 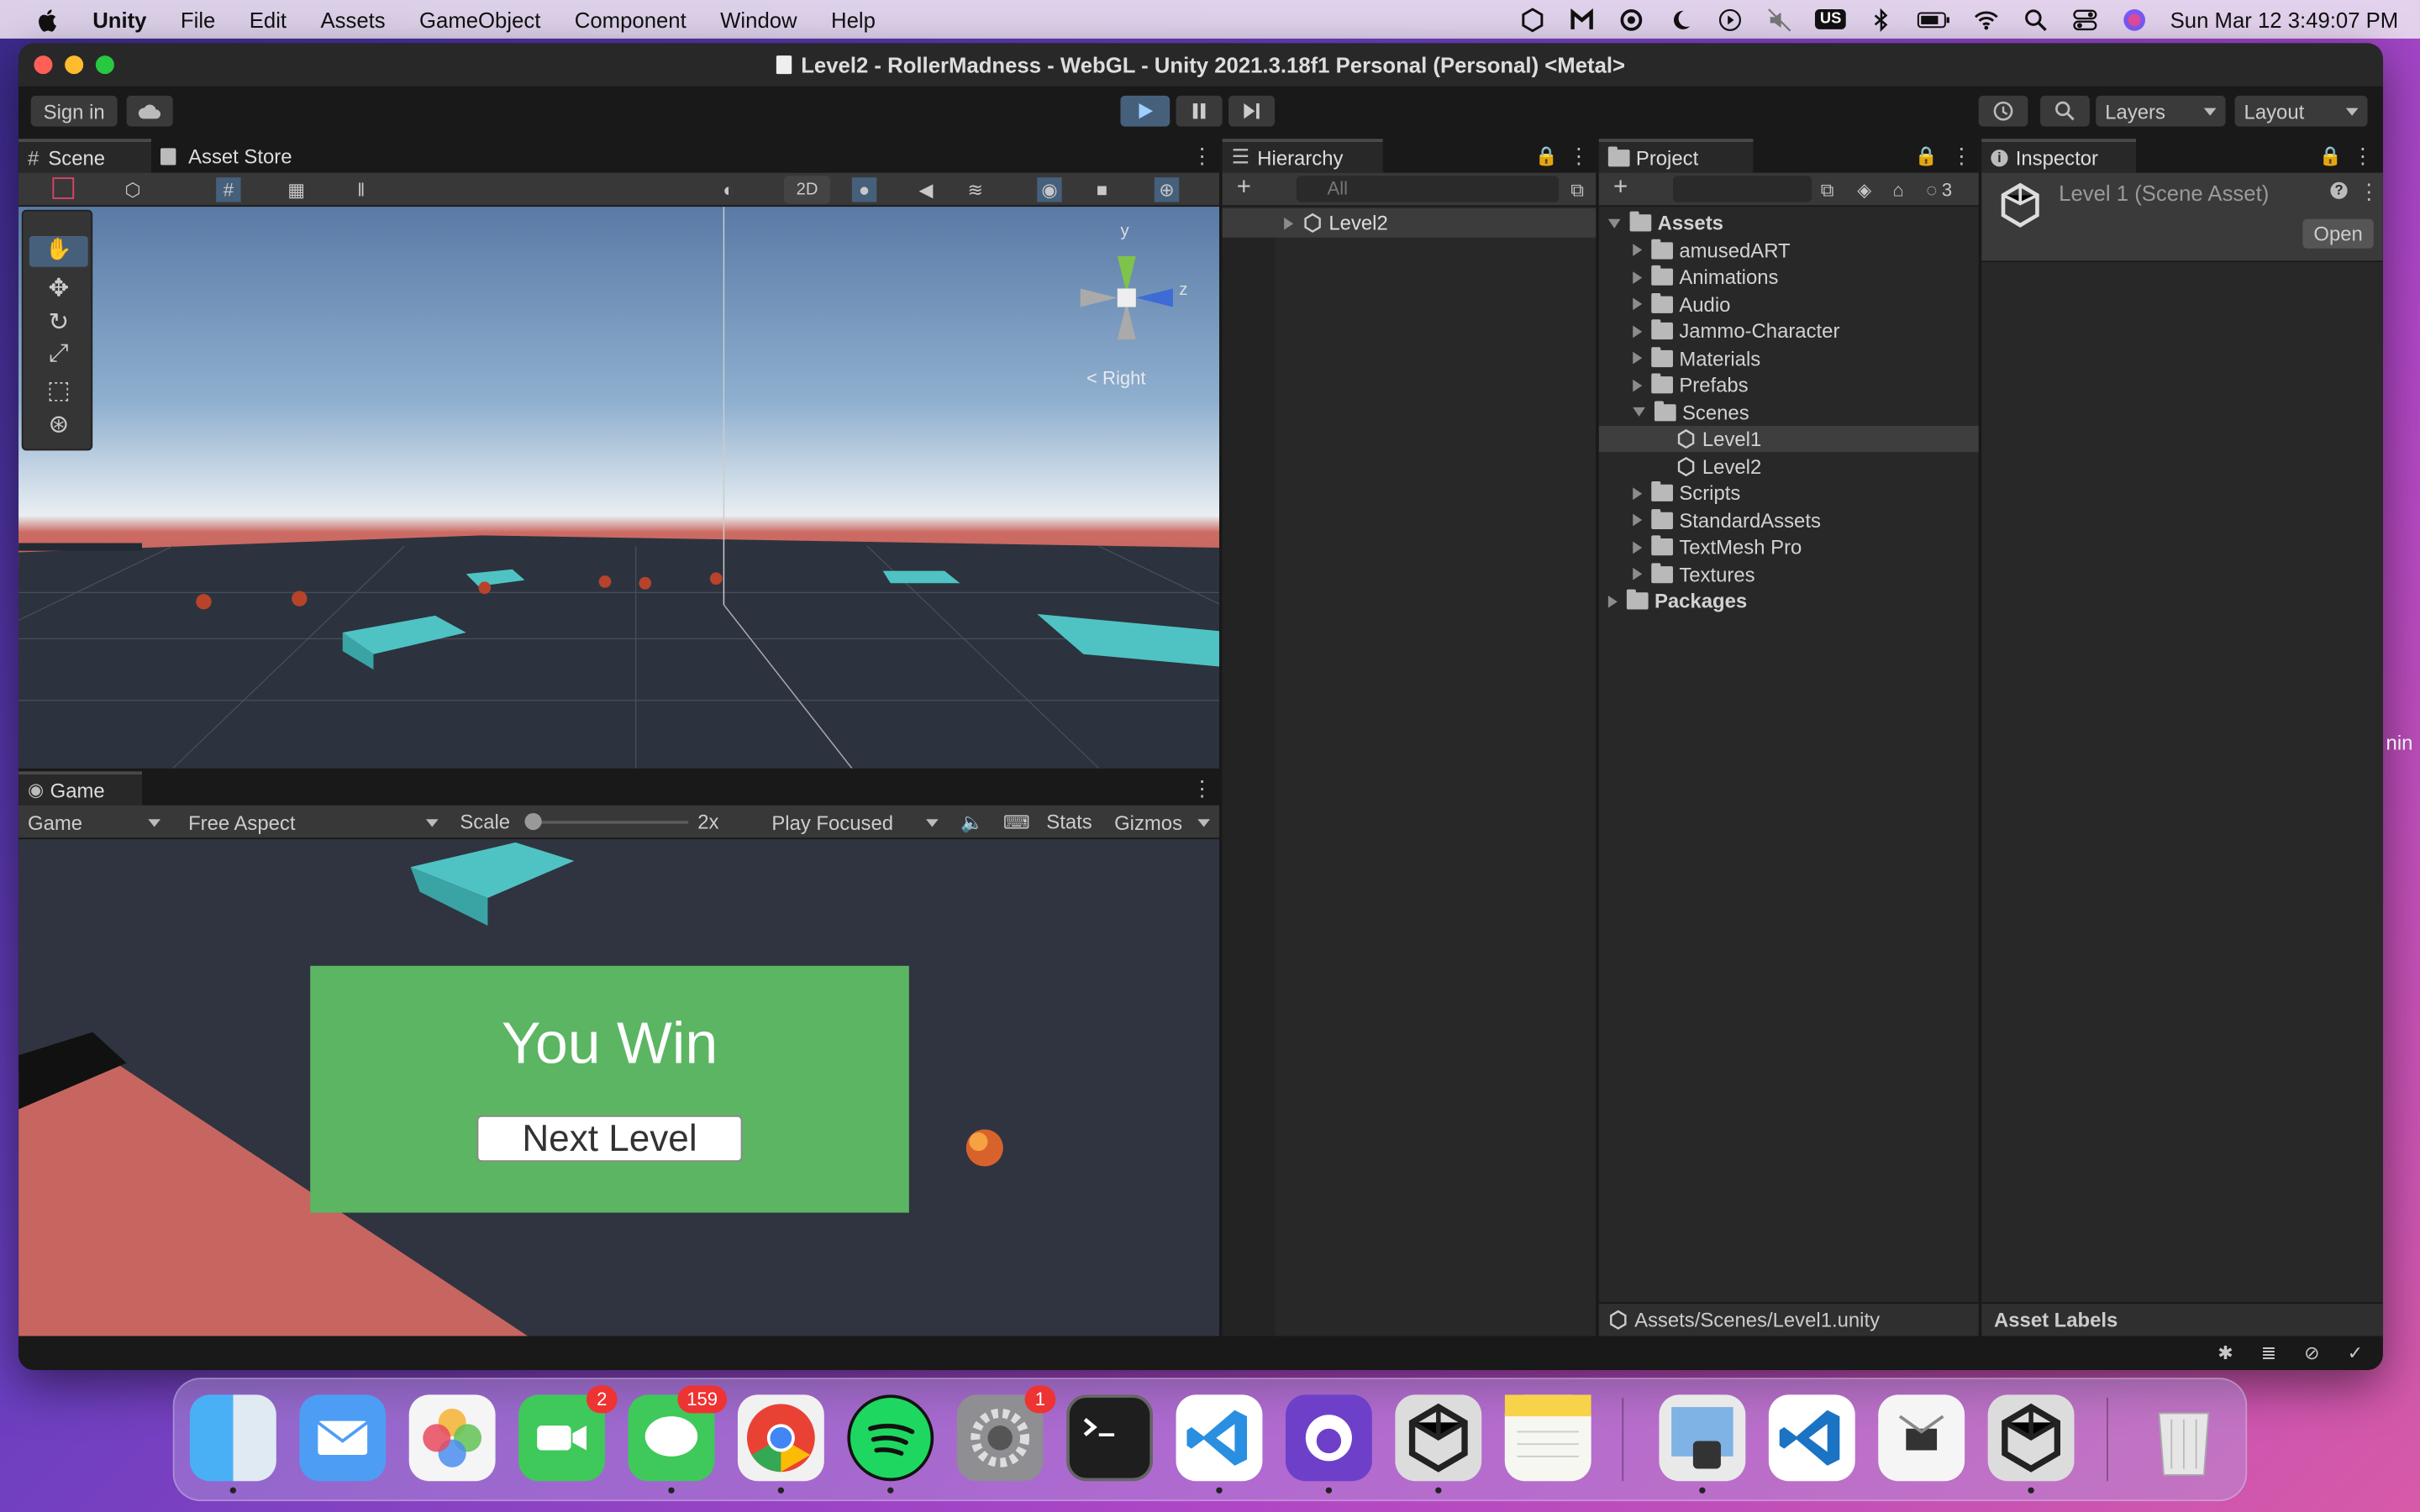 What do you see at coordinates (780, 1444) in the screenshot?
I see `dock-chrome` at bounding box center [780, 1444].